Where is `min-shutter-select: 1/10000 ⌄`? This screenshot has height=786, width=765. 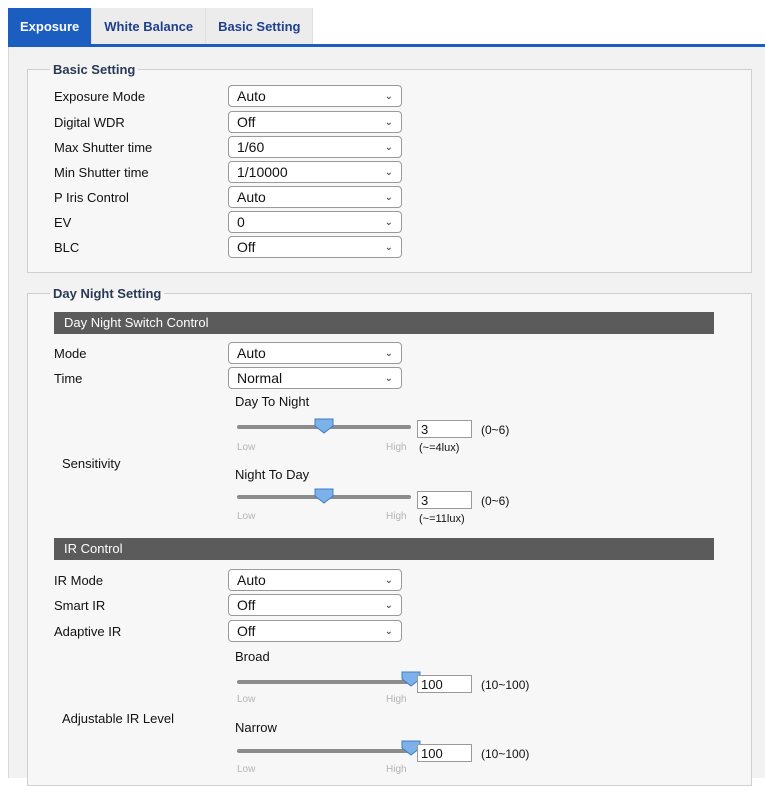
min-shutter-select: 1/10000 ⌄ is located at coordinates (315, 172).